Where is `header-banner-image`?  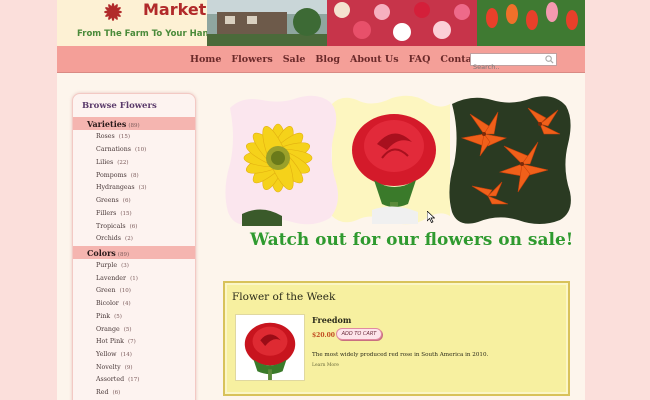 header-banner-image is located at coordinates (396, 23).